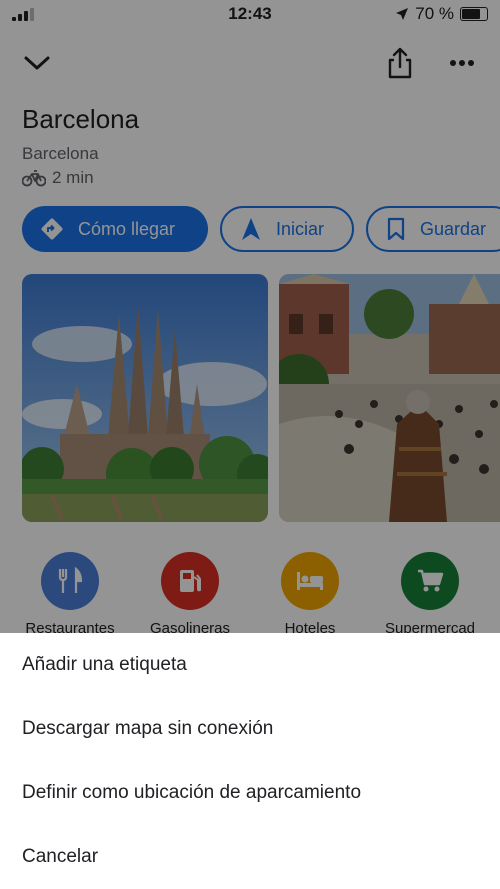  What do you see at coordinates (104, 665) in the screenshot?
I see `add-label-option: Añadir una etiqueta` at bounding box center [104, 665].